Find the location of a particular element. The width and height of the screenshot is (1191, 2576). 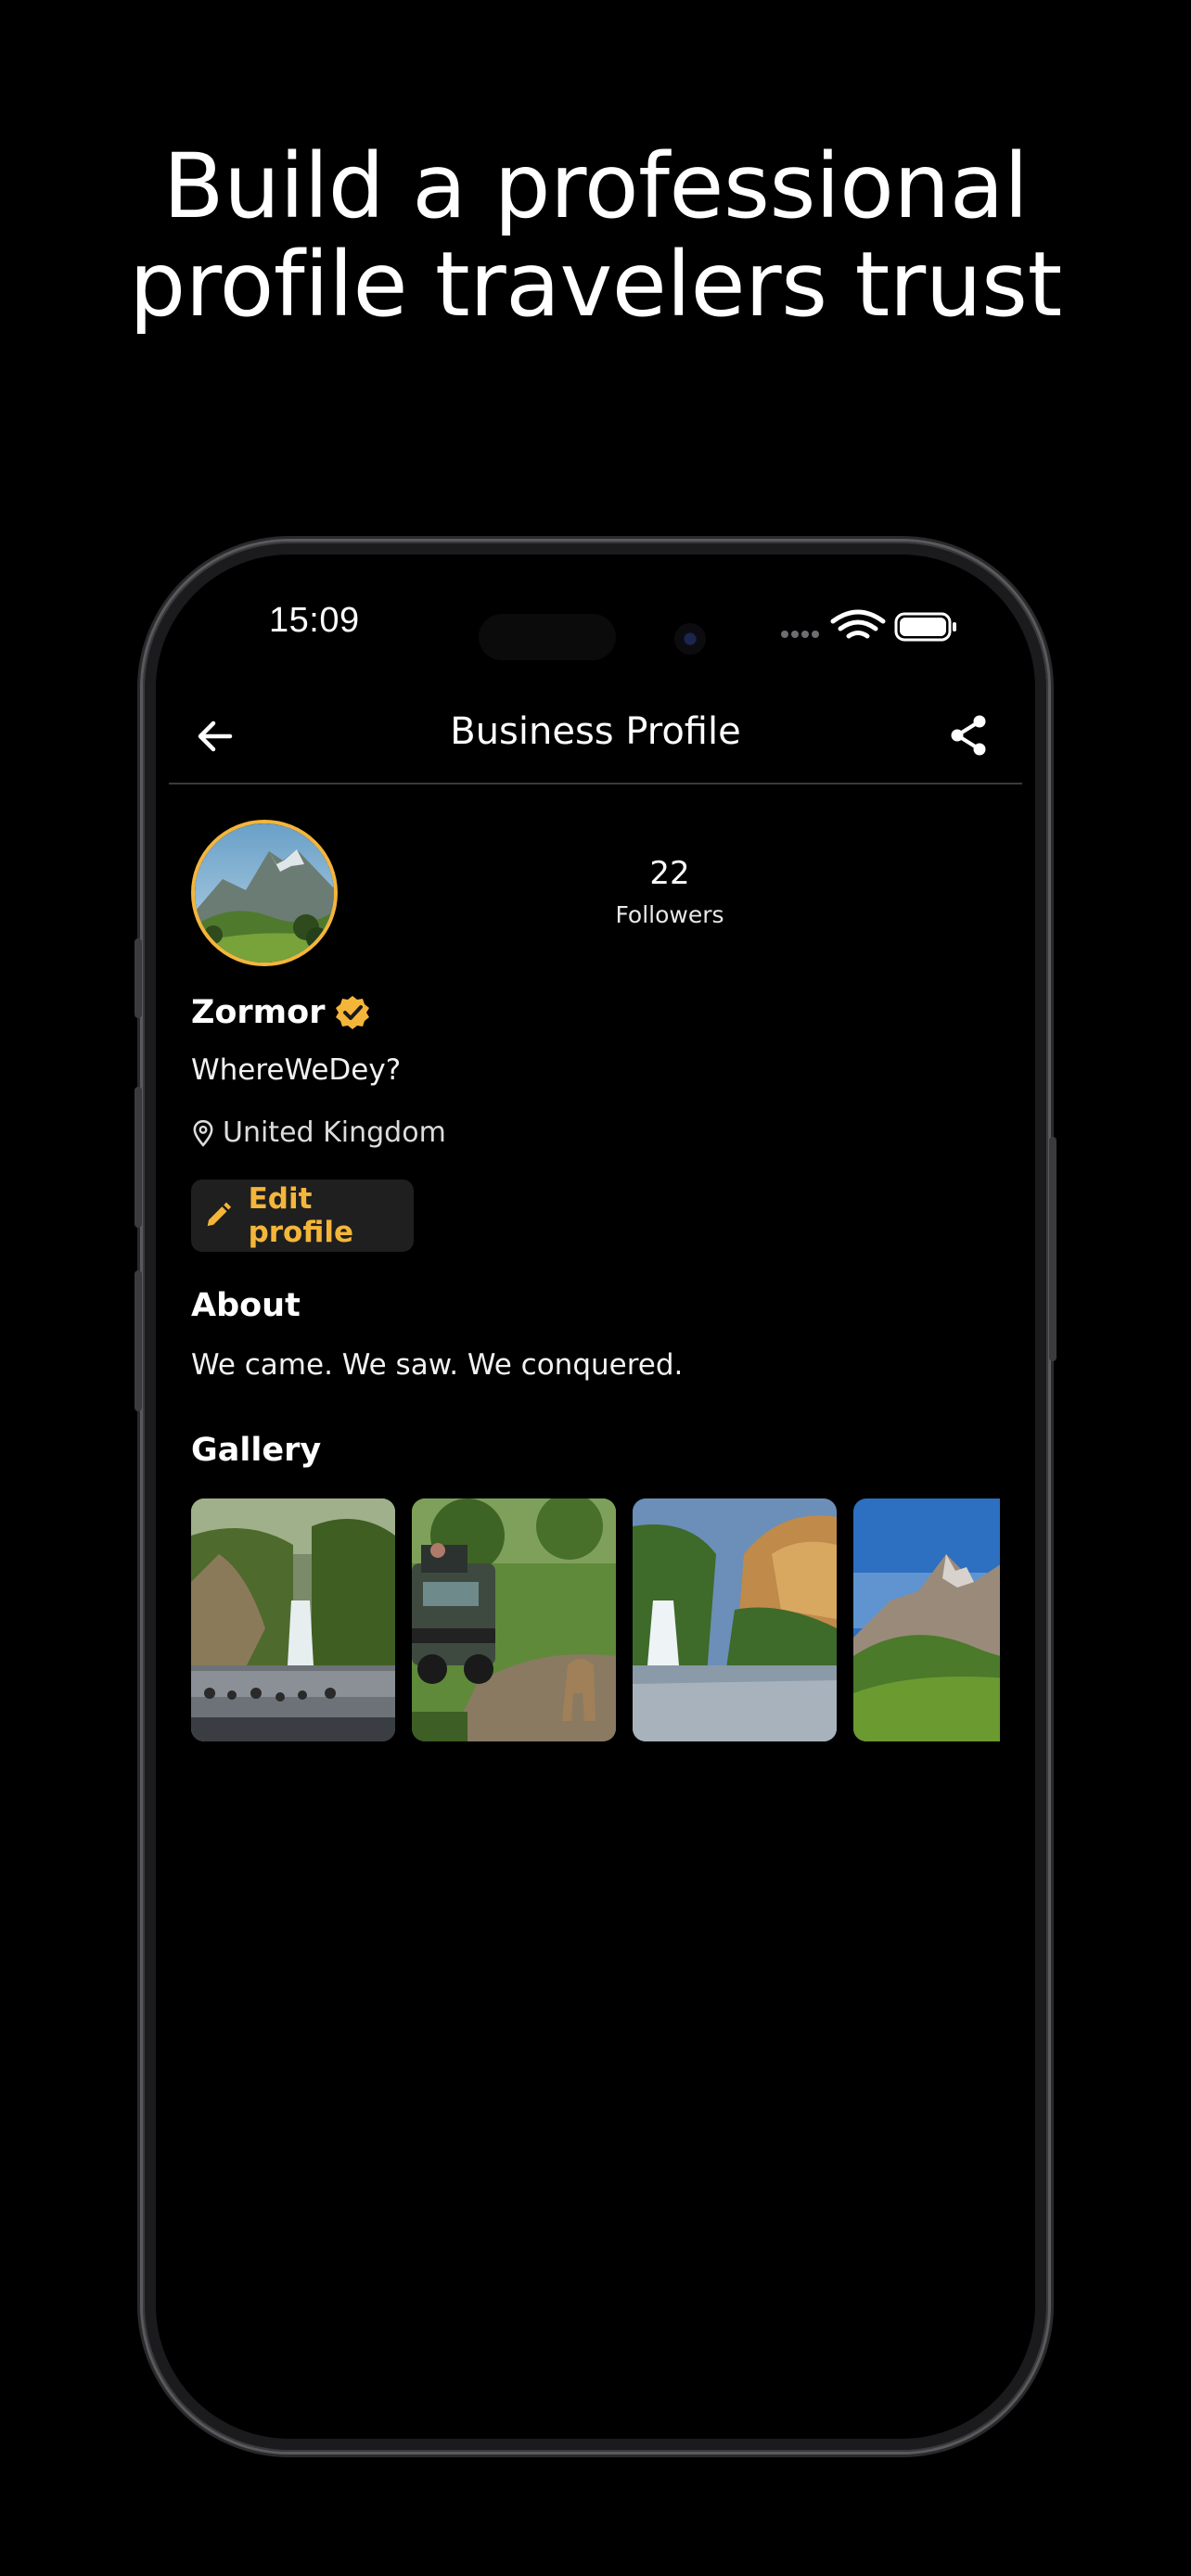

avatar is located at coordinates (264, 893).